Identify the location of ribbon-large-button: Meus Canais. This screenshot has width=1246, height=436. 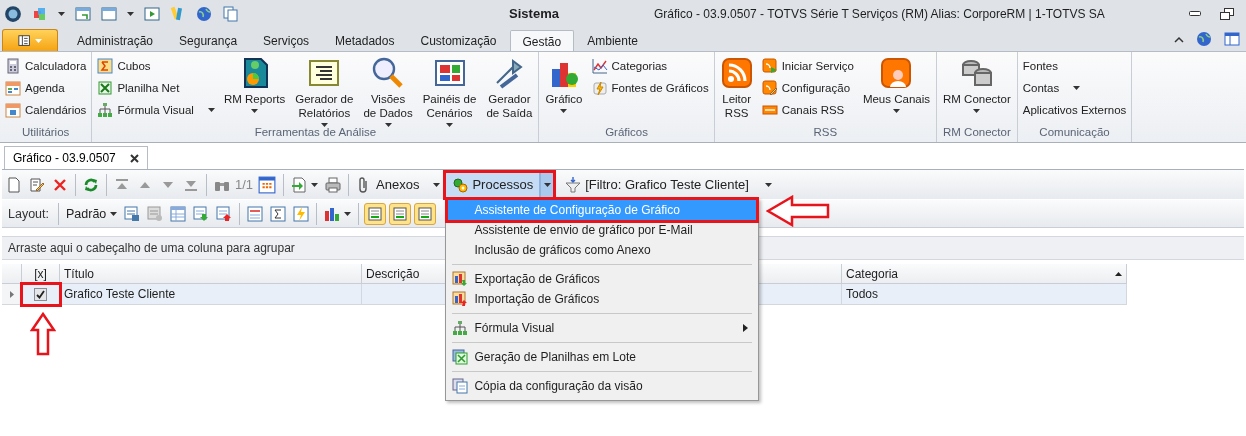
(896, 83).